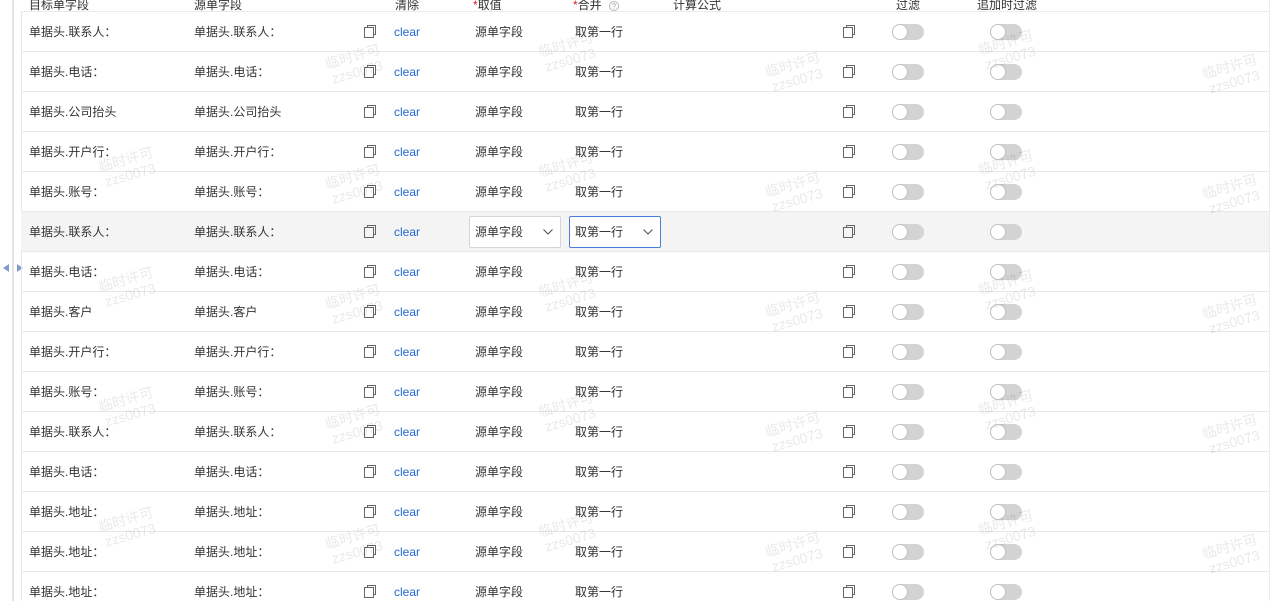 The width and height of the screenshot is (1270, 601). What do you see at coordinates (645, 112) in the screenshot?
I see `table-row: 单据头.公司抬头 单据头.公司抬头 clear 源单字段 取第一行` at bounding box center [645, 112].